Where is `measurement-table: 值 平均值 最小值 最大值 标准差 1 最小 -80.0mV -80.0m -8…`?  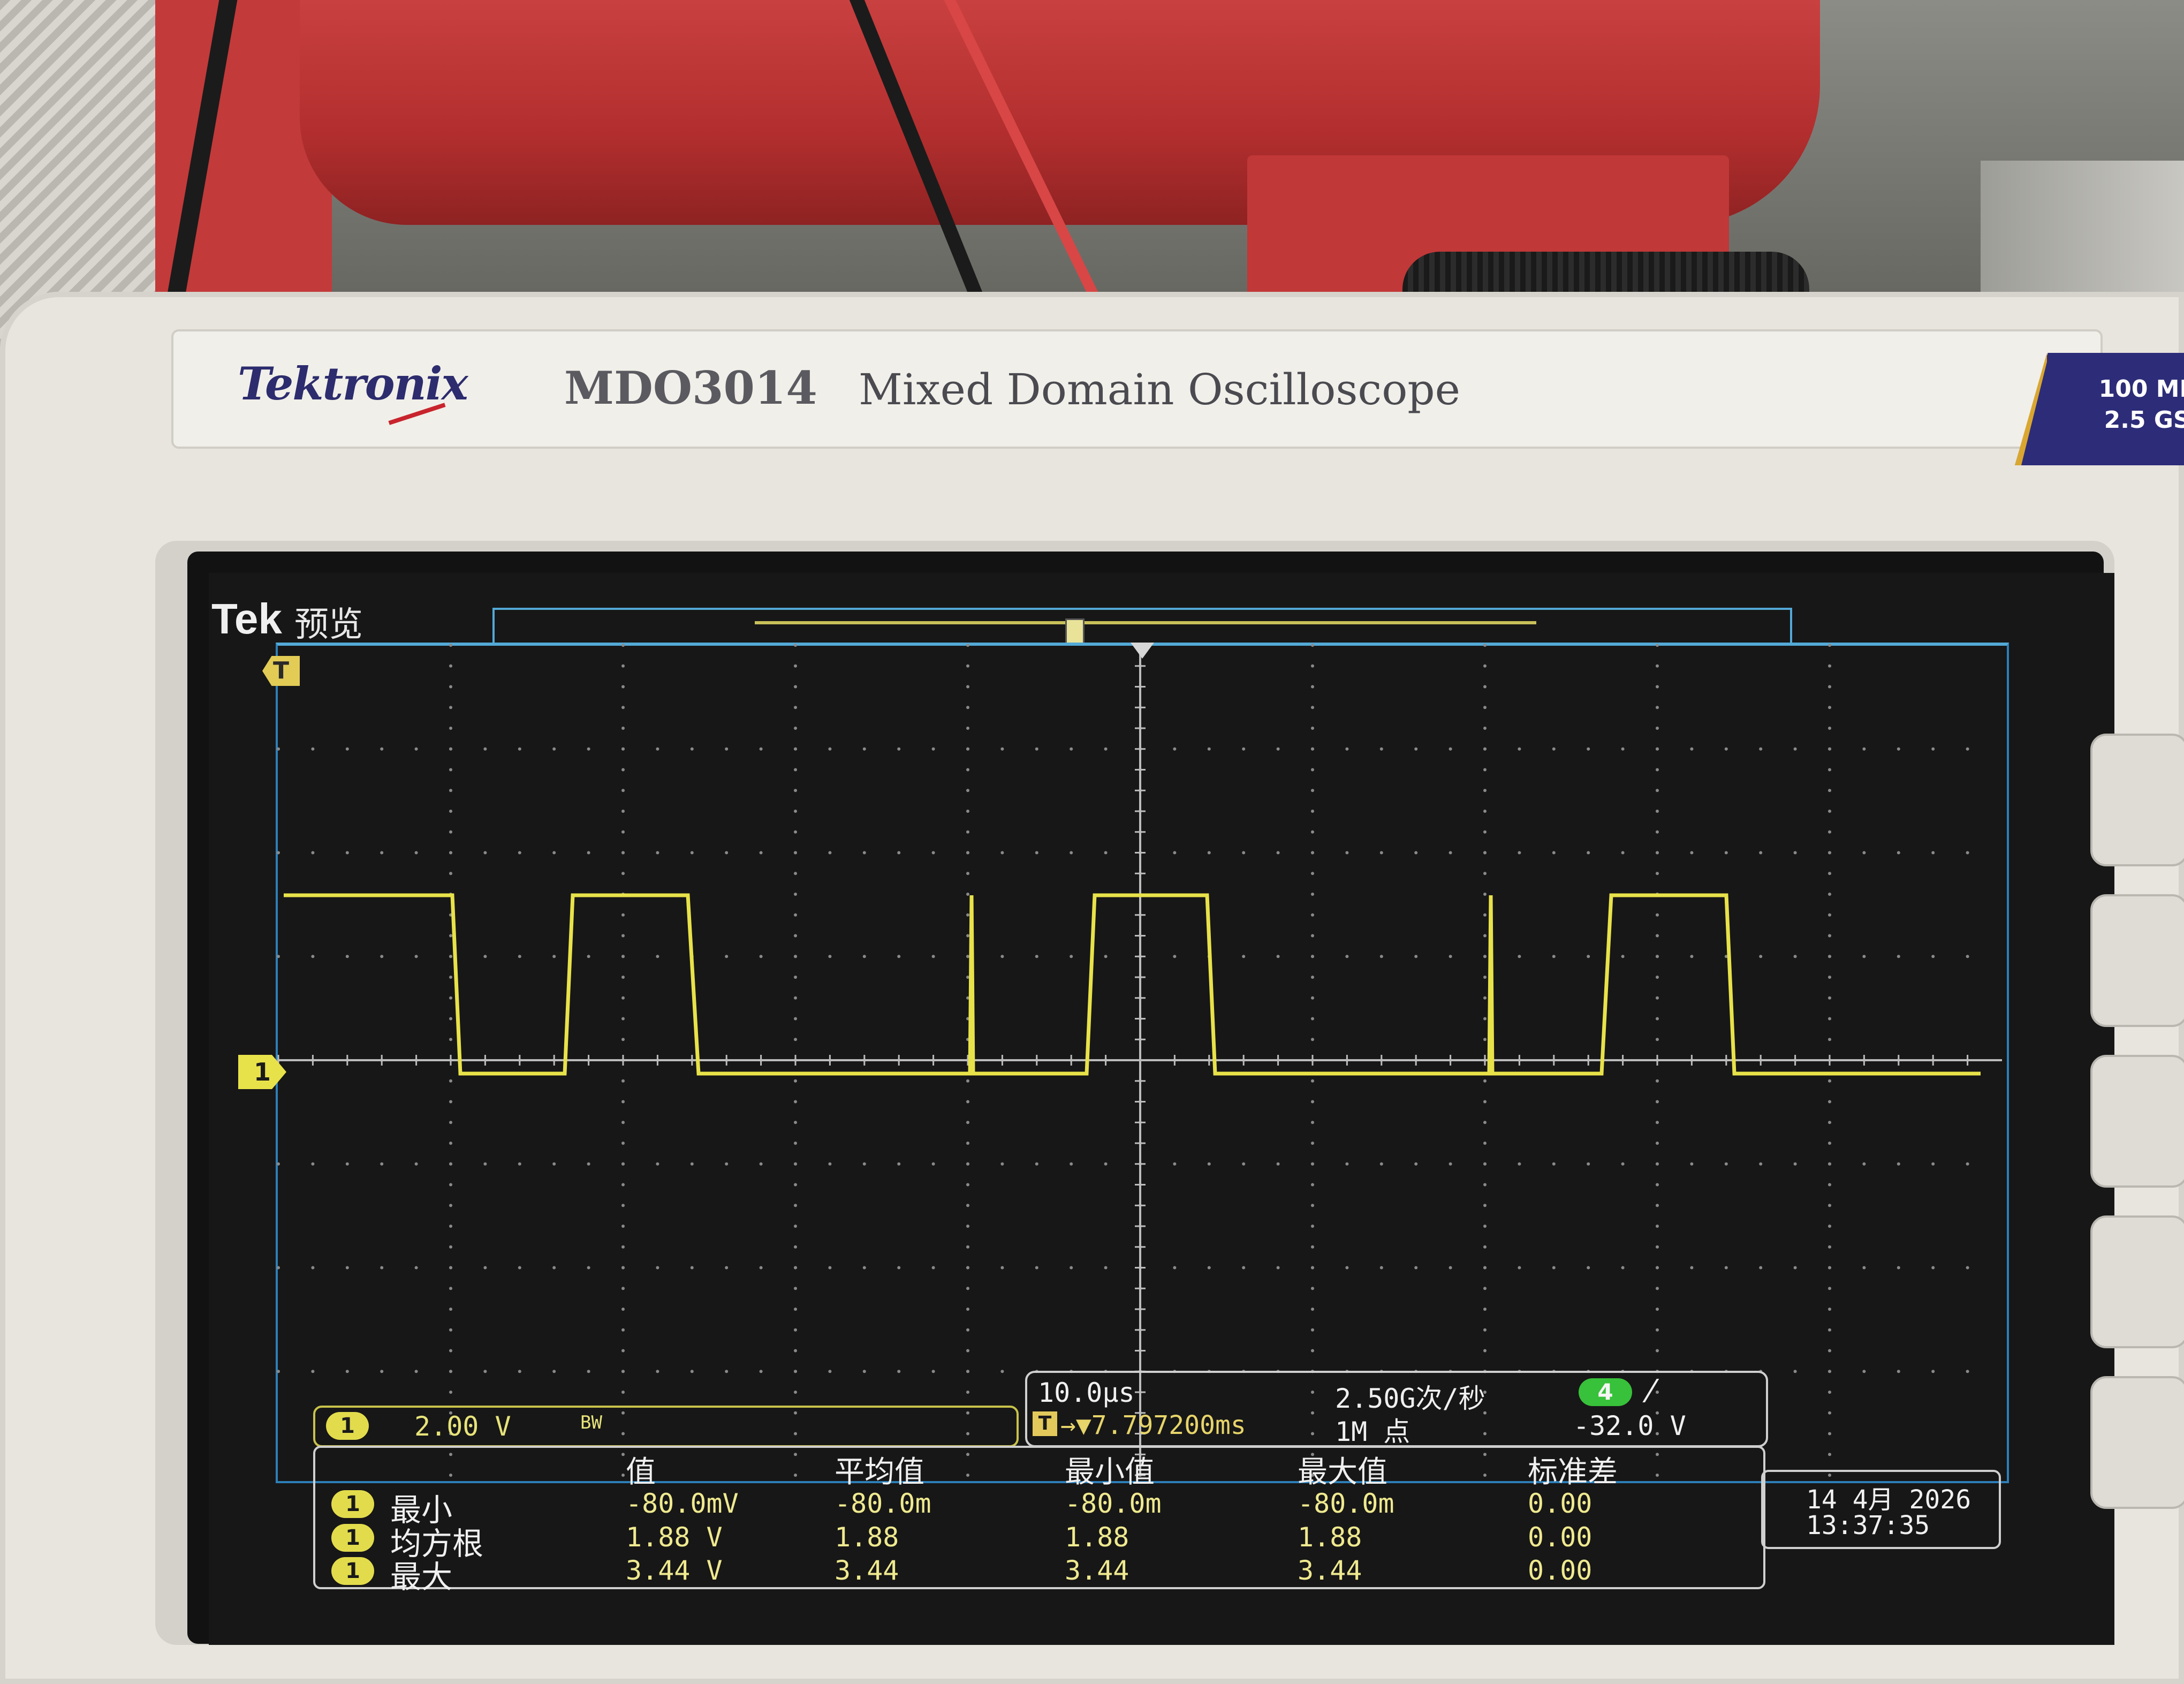 measurement-table: 值 平均值 最小值 最大值 标准差 1 最小 -80.0mV -80.0m -8… is located at coordinates (1039, 1521).